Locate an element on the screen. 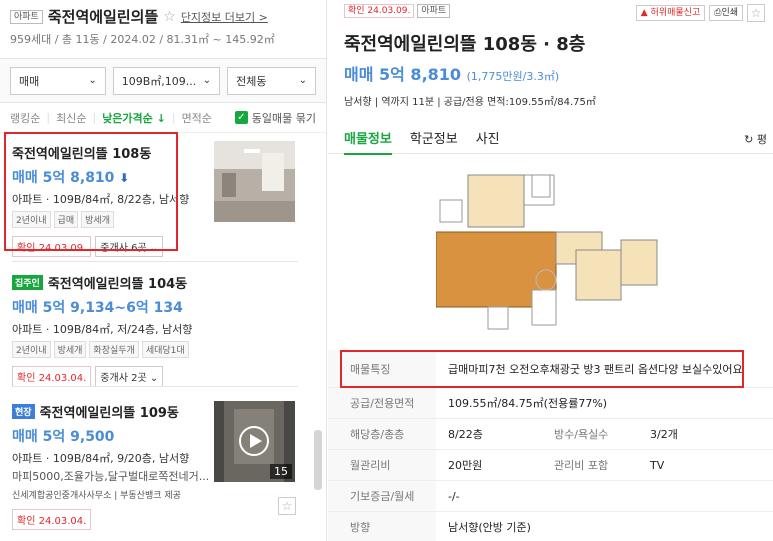 The image size is (773, 541). info-row: 해당층/총층 8/22층 방수/욕실수 3/2개 is located at coordinates (550, 434).